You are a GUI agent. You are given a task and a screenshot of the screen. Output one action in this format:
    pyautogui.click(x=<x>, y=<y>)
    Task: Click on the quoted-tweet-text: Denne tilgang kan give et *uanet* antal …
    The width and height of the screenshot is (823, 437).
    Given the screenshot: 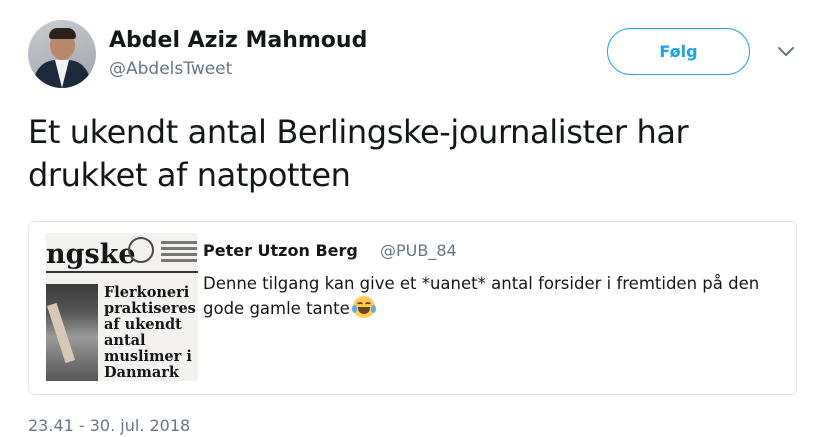 What is the action you would take?
    pyautogui.click(x=495, y=296)
    